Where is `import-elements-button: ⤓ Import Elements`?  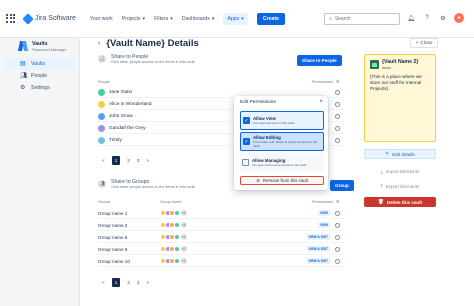 import-elements-button: ⤓ Import Elements is located at coordinates (400, 171).